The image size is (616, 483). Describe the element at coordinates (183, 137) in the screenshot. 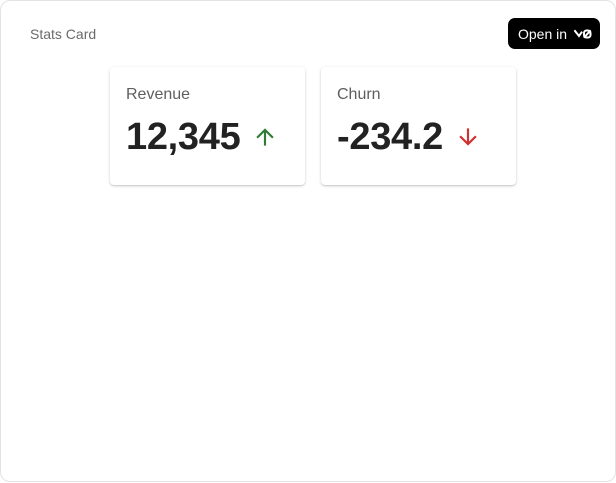

I see `stat-card-value: 12,345` at that location.